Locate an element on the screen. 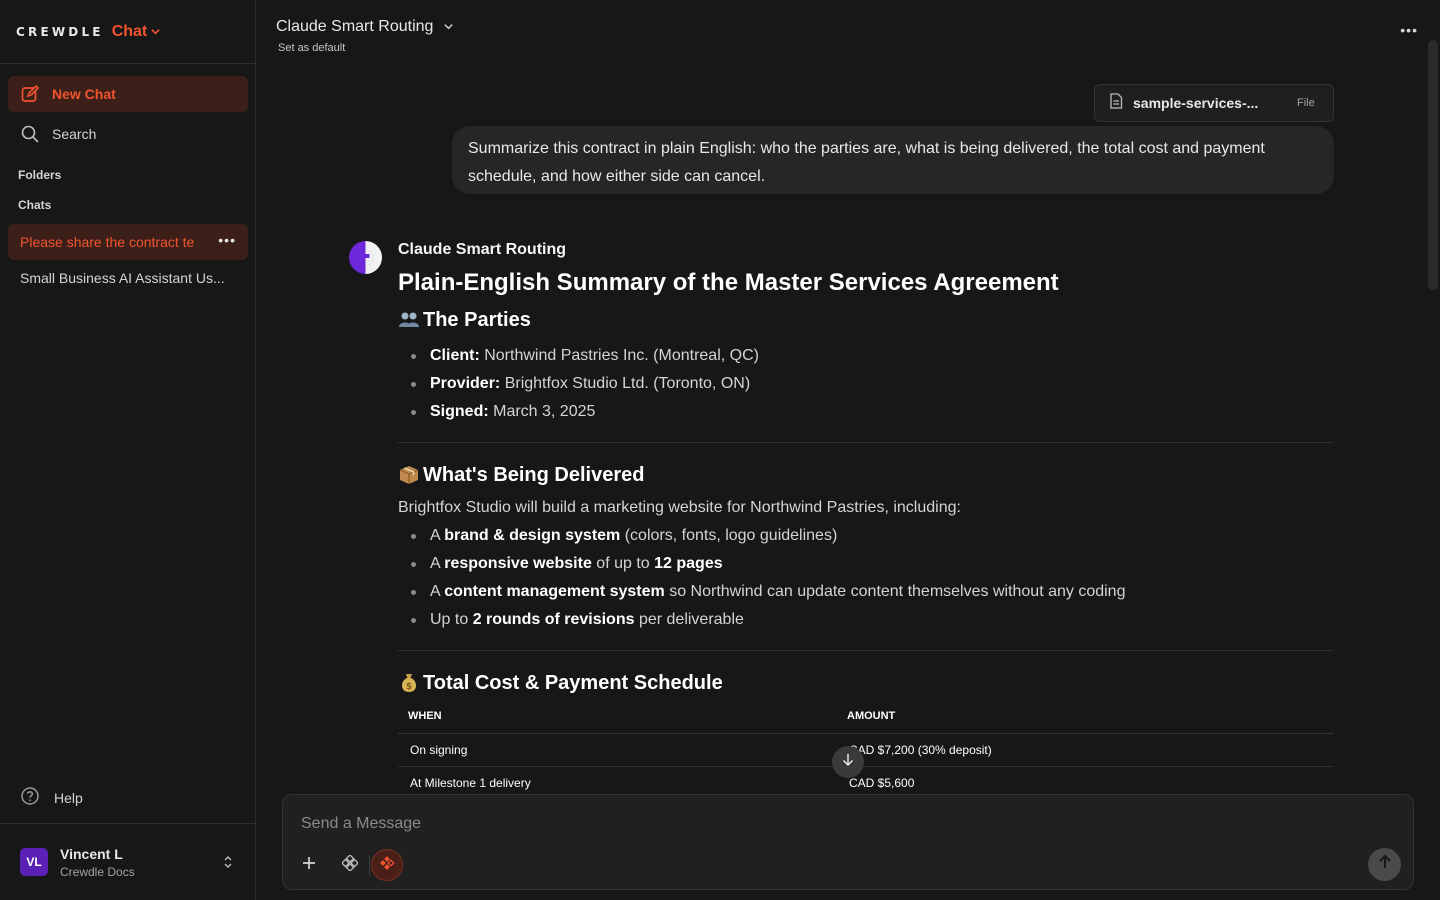  arrow-down-icon is located at coordinates (848, 762).